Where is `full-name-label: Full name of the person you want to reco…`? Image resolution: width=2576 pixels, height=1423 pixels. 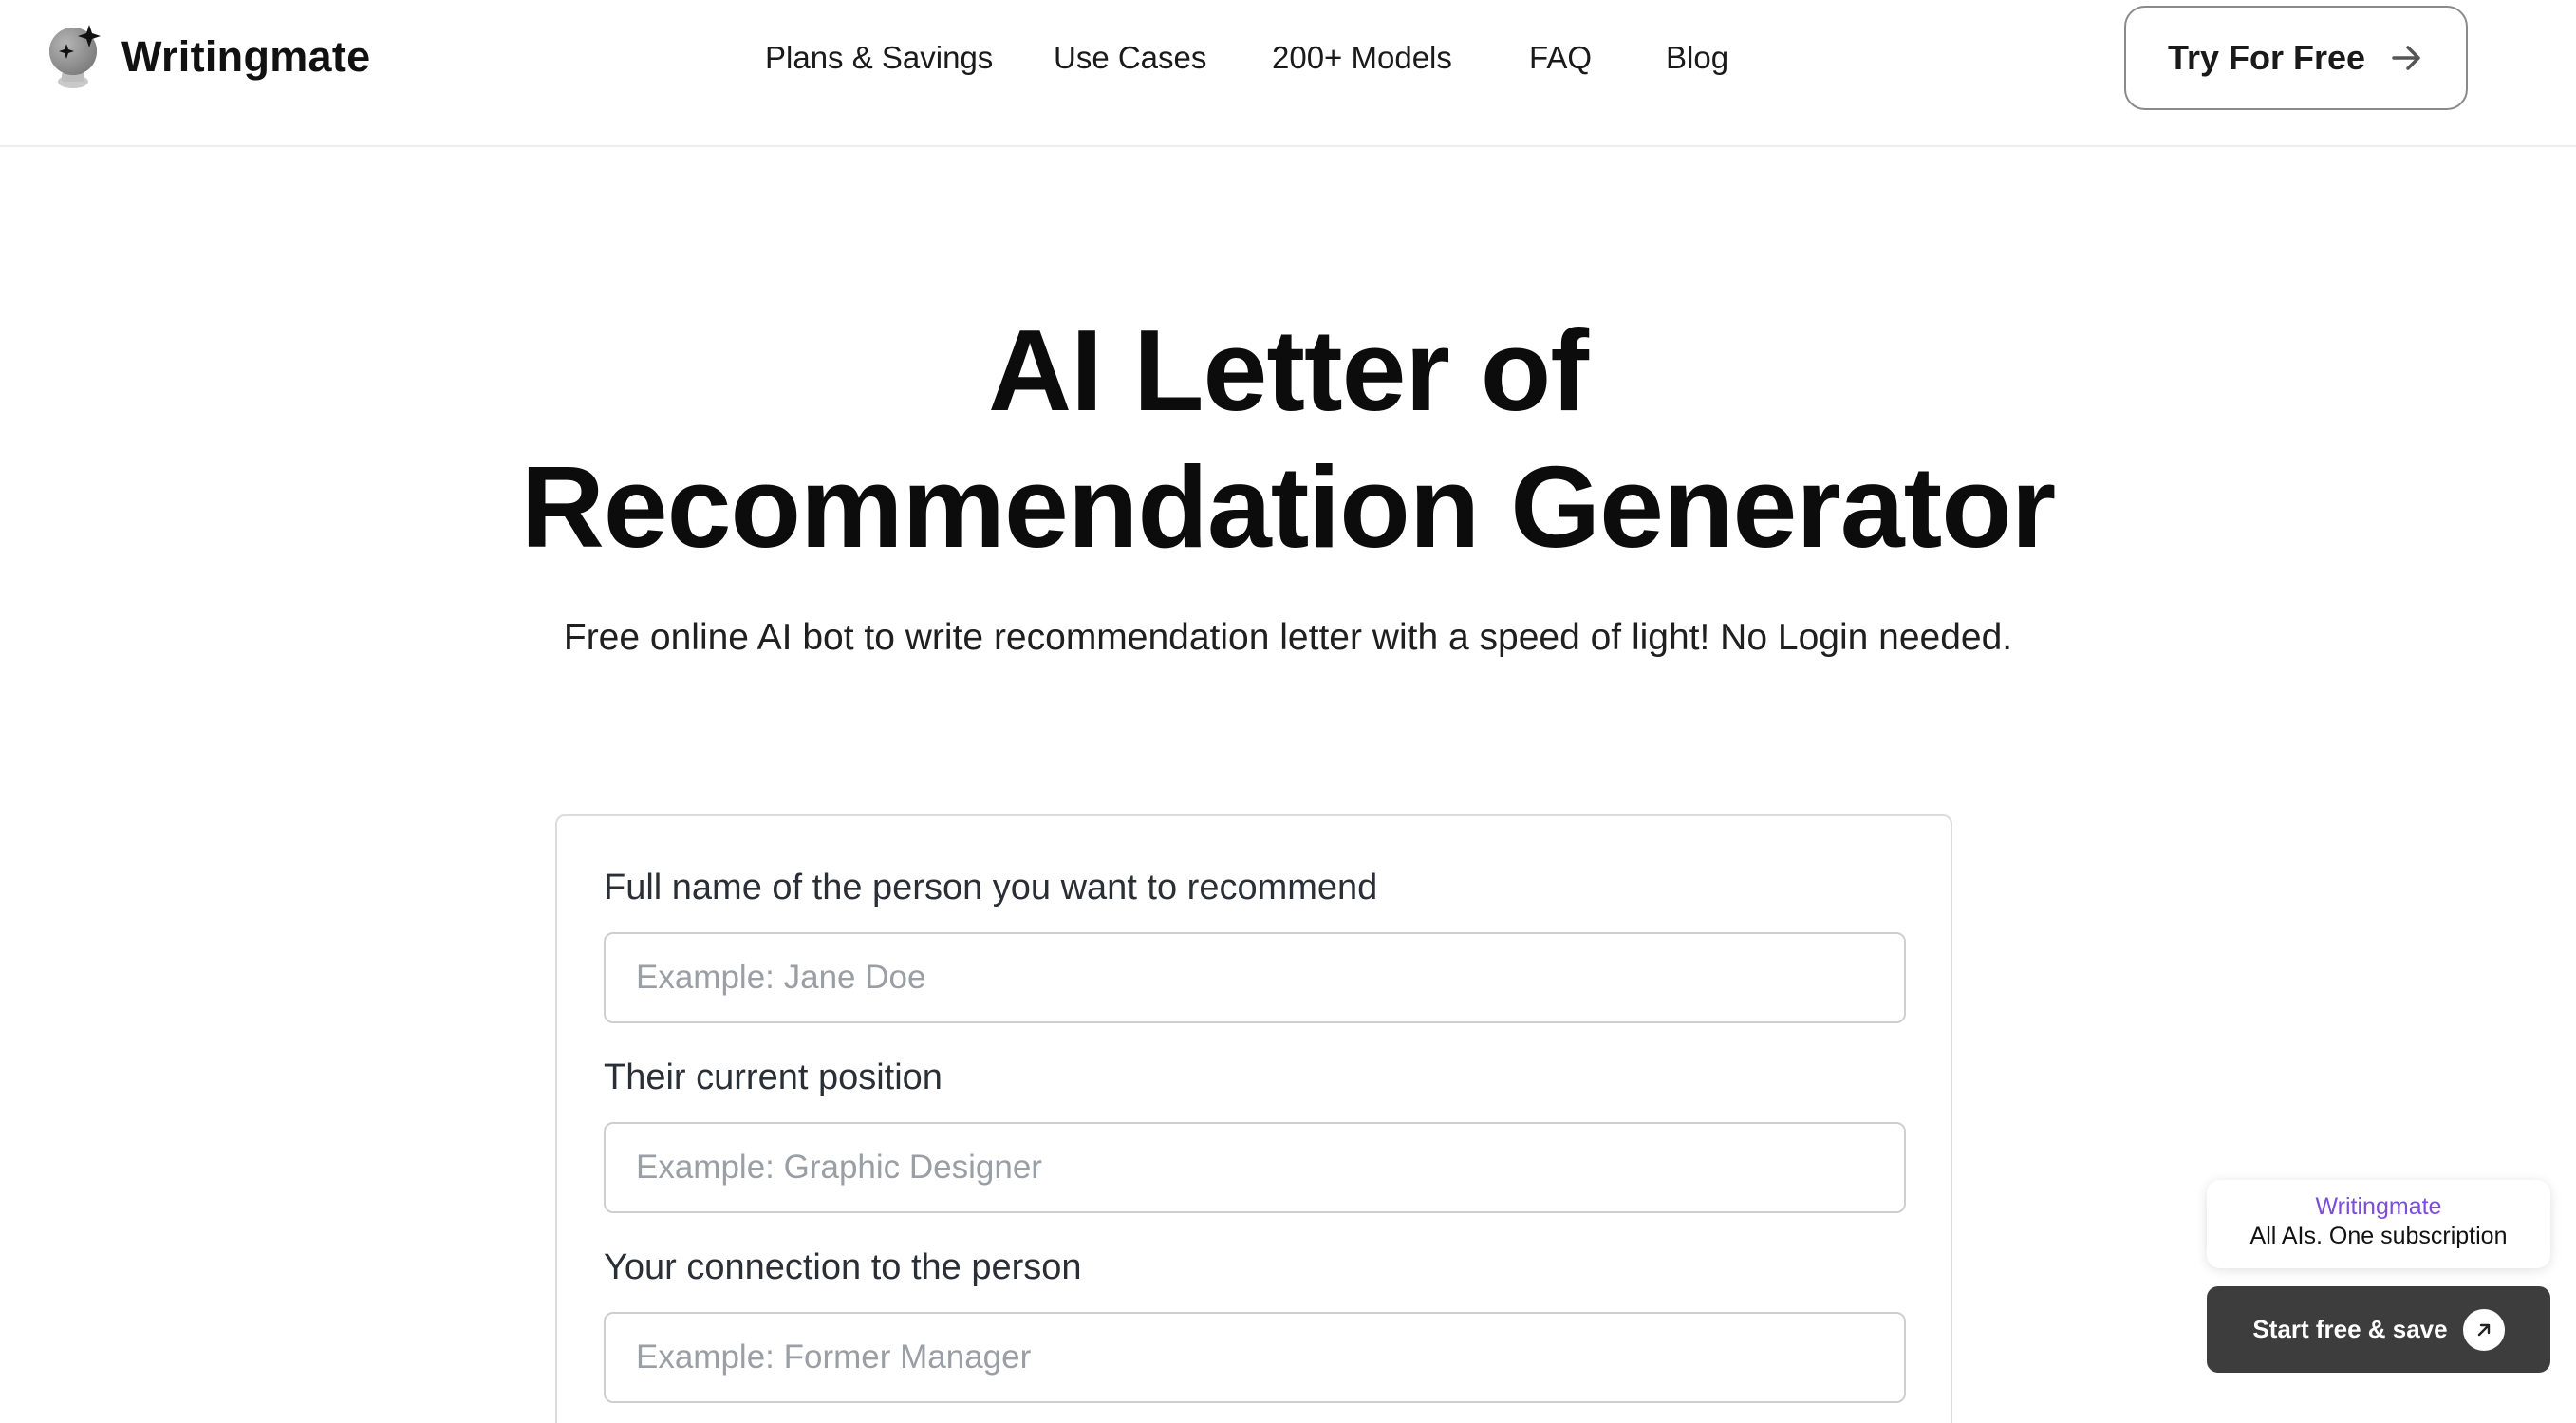
full-name-label: Full name of the person you want to reco… is located at coordinates (991, 888).